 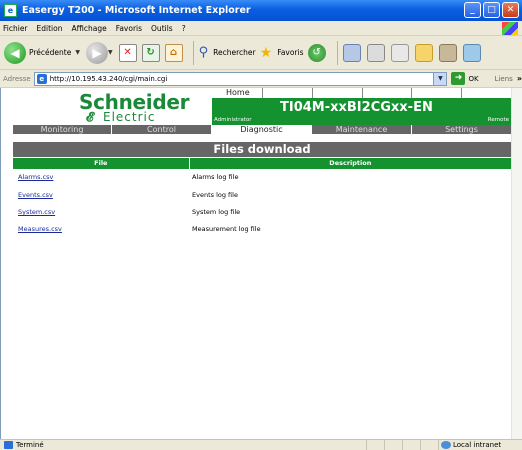 I want to click on tab-monitoring: Monitoring, so click(x=62, y=129).